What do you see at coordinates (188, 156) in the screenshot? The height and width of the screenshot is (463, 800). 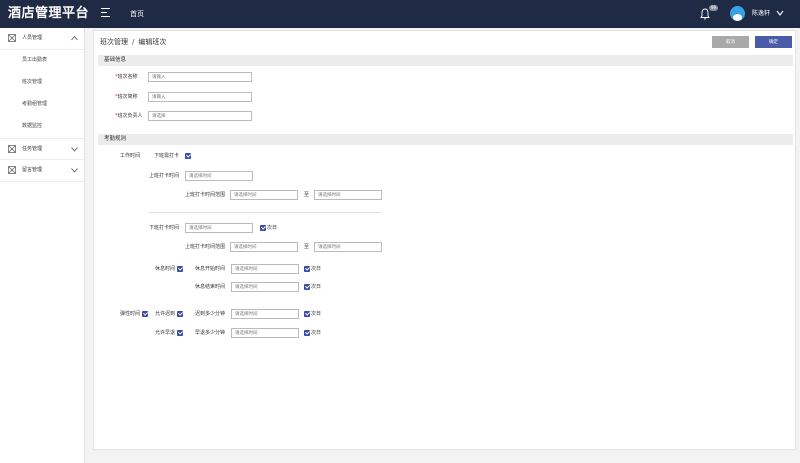 I see `off-clock-checkbox` at bounding box center [188, 156].